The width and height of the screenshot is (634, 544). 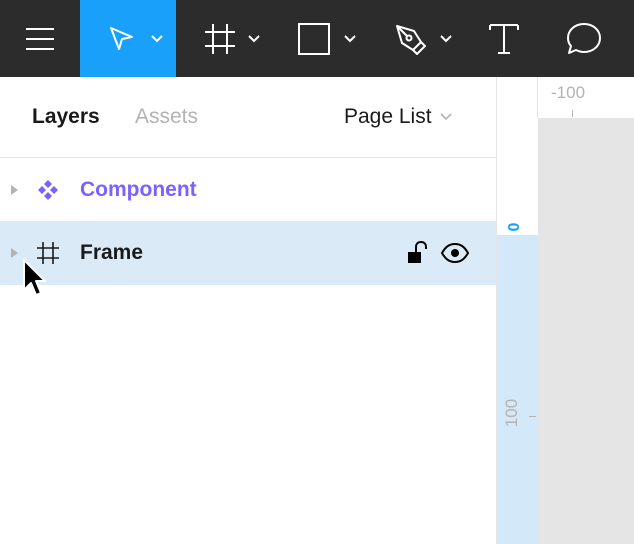 I want to click on ruler-left: 0 100, so click(x=518, y=331).